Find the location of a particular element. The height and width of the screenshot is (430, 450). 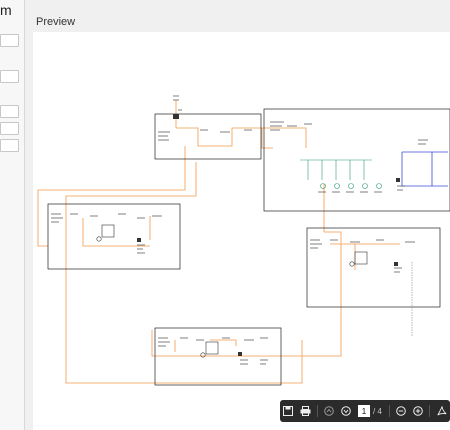

page-total: / 4 is located at coordinates (377, 411).